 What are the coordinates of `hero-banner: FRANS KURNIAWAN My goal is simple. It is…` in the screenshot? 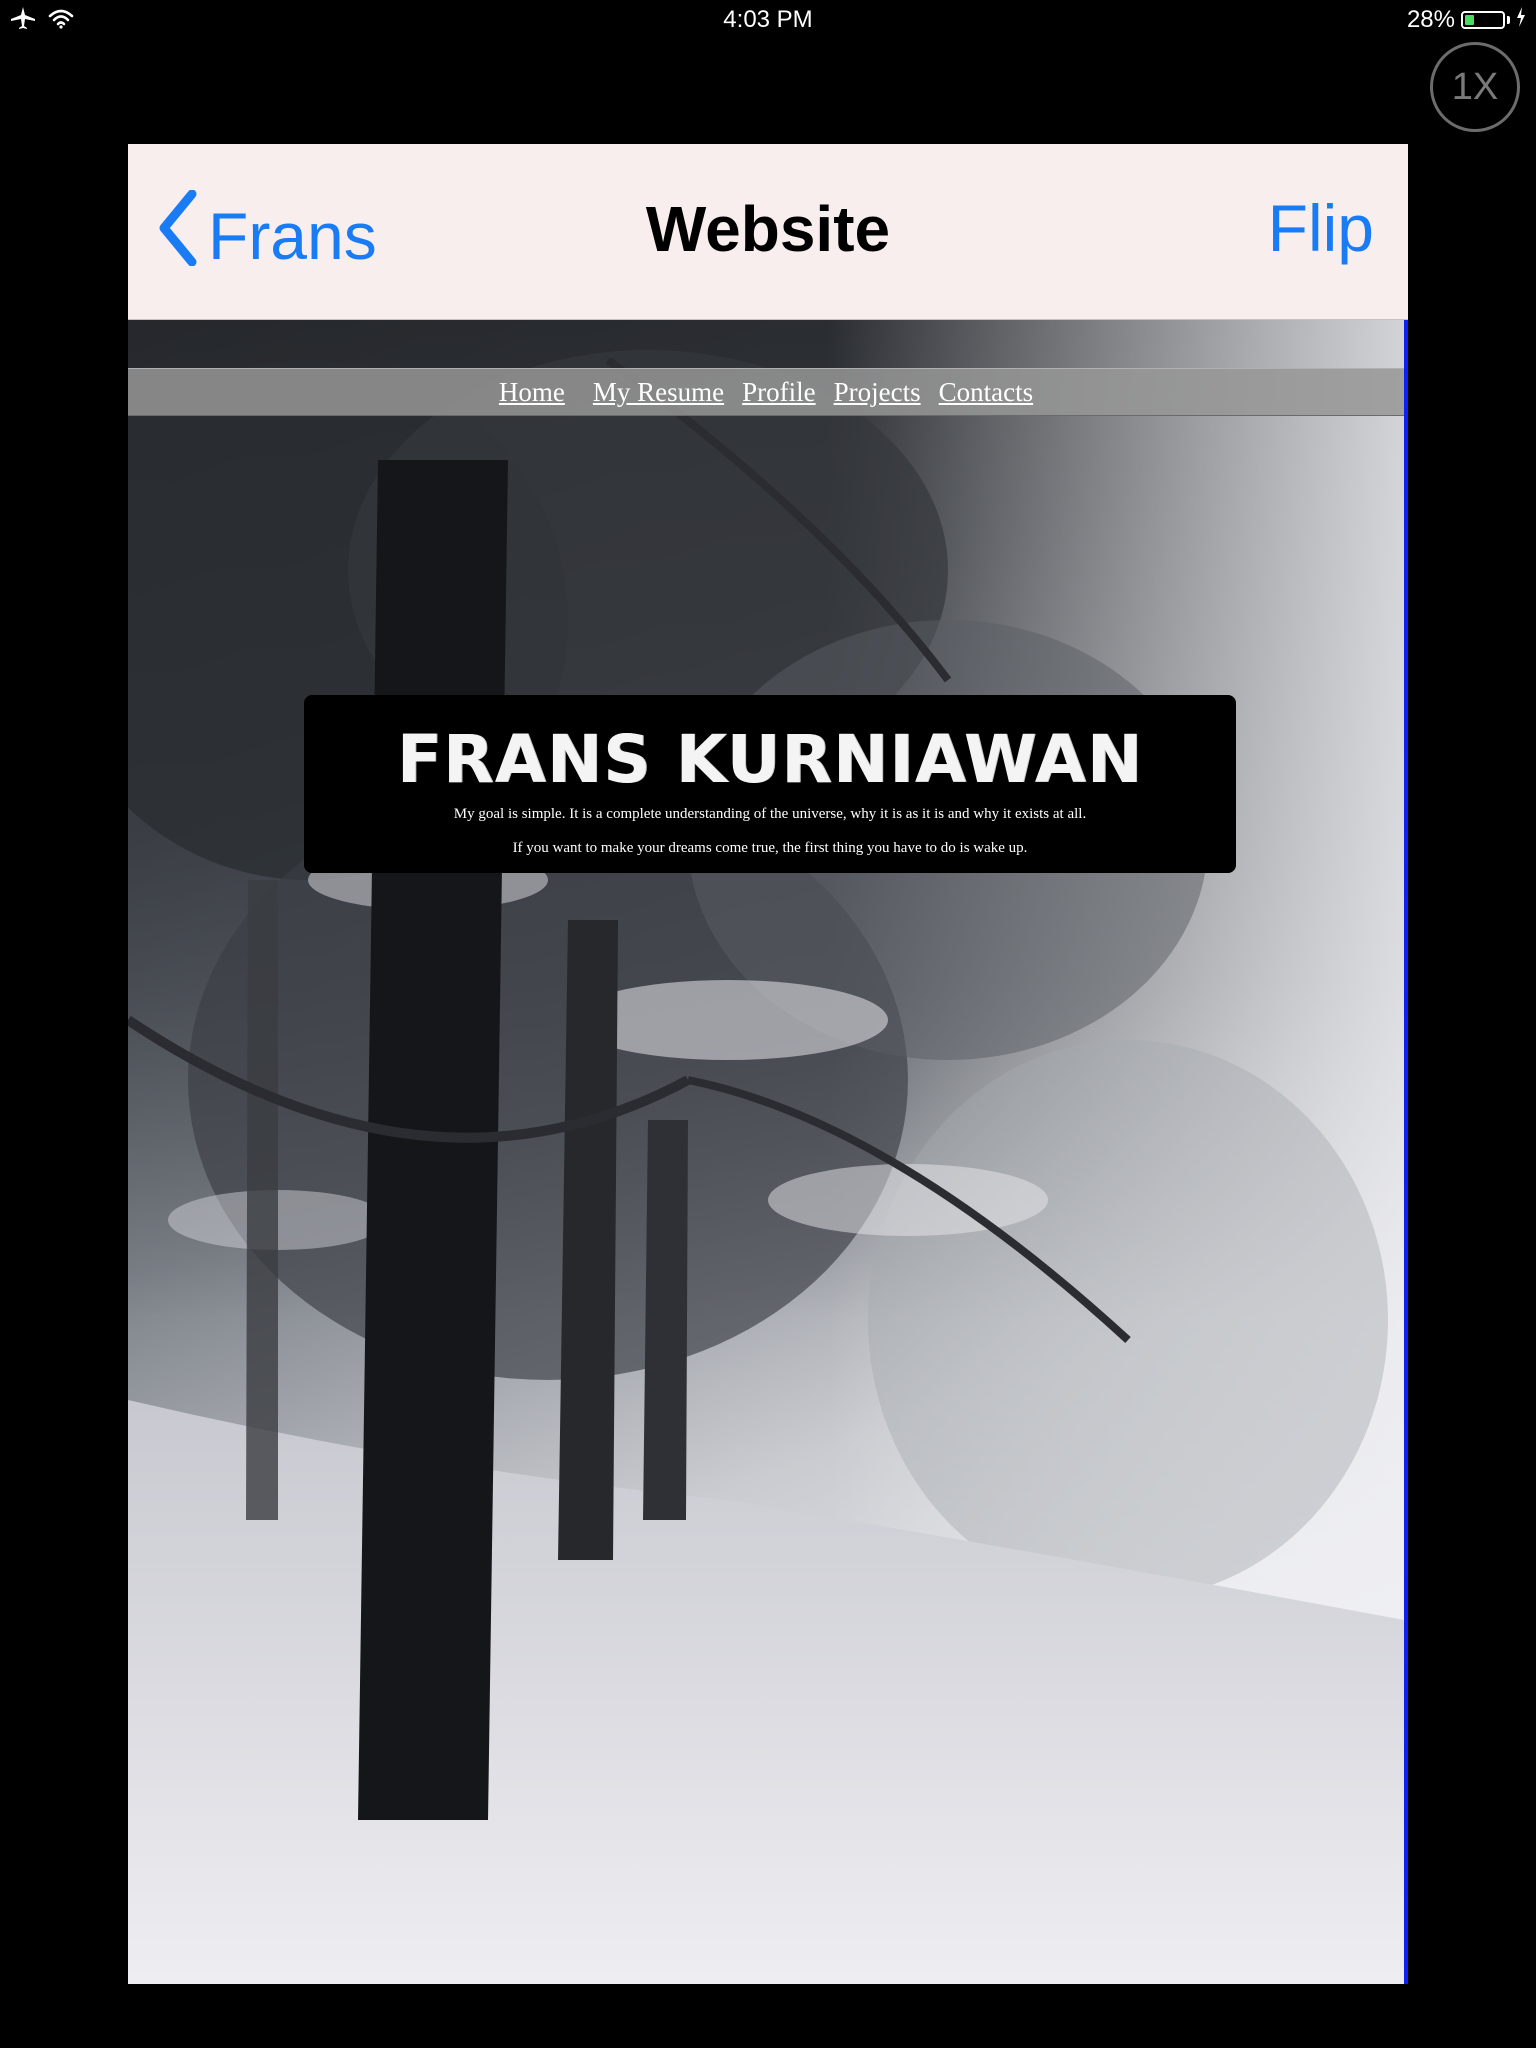 It's located at (770, 784).